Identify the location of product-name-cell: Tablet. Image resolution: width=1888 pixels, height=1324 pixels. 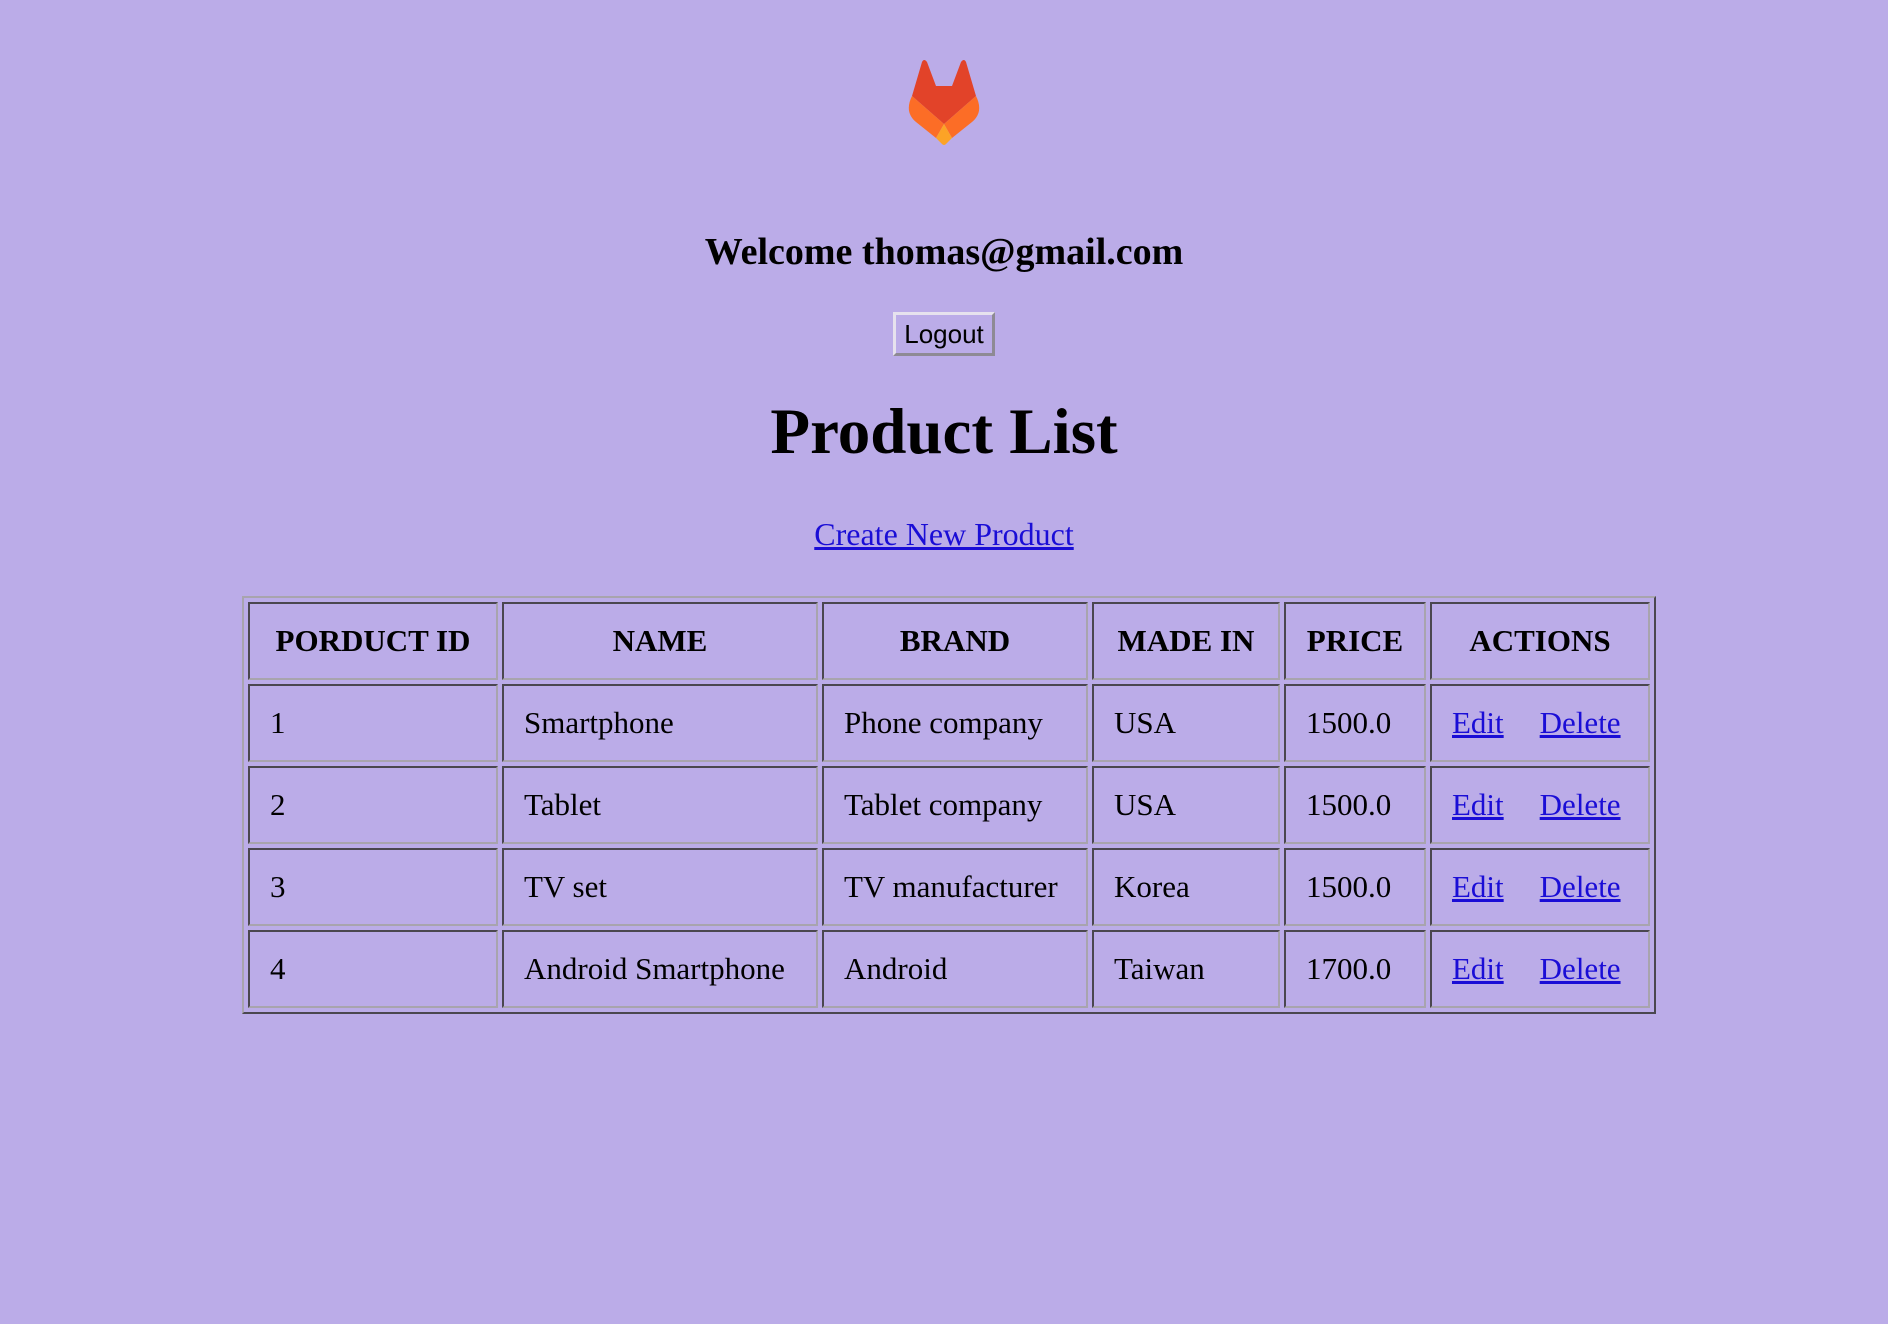
(660, 805).